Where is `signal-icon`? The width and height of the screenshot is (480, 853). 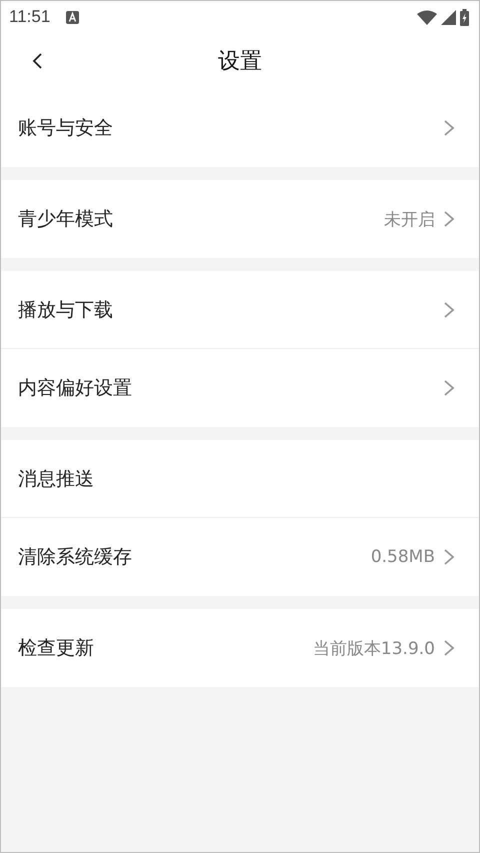 signal-icon is located at coordinates (448, 17).